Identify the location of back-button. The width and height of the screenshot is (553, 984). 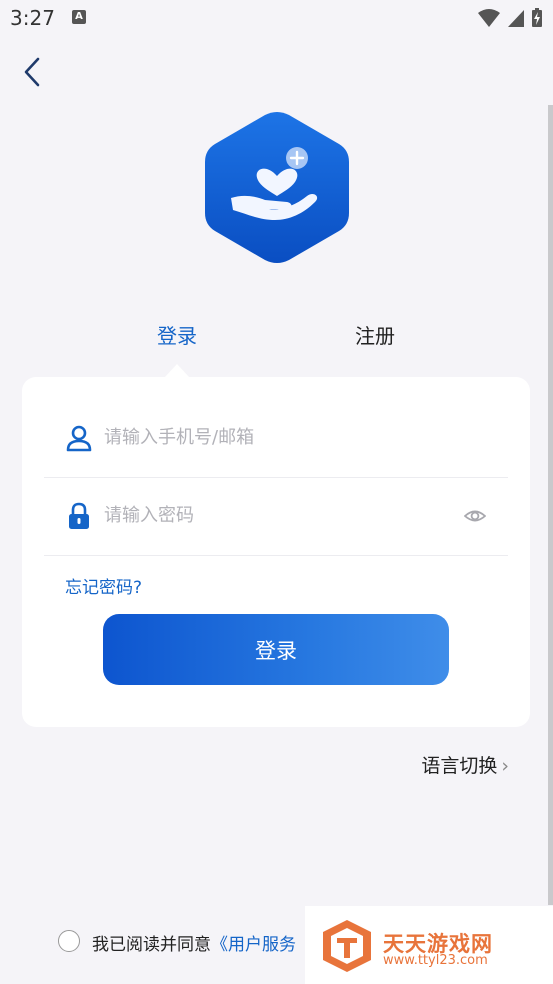
(33, 72).